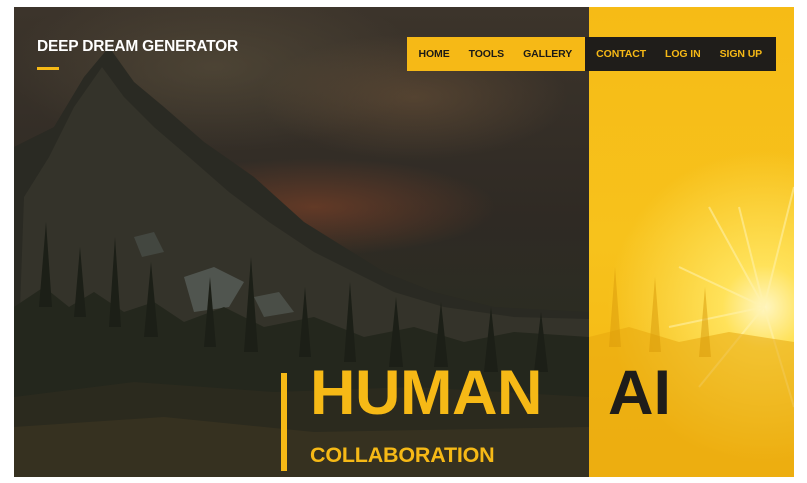 The image size is (807, 483). Describe the element at coordinates (137, 47) in the screenshot. I see `site-logo-title: DEEP DREAM GENERATOR` at that location.